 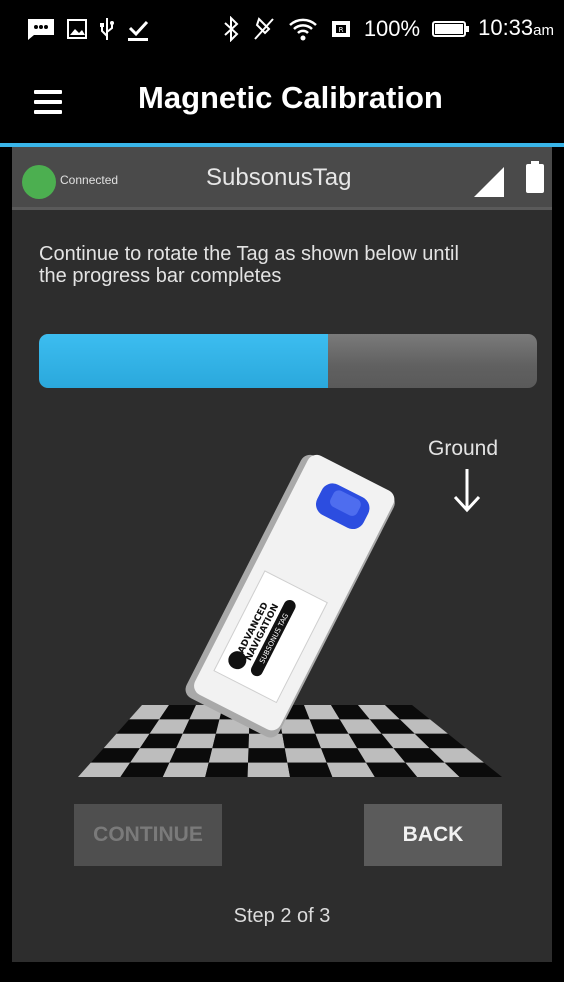 I want to click on clock: 10:33am, so click(x=516, y=29).